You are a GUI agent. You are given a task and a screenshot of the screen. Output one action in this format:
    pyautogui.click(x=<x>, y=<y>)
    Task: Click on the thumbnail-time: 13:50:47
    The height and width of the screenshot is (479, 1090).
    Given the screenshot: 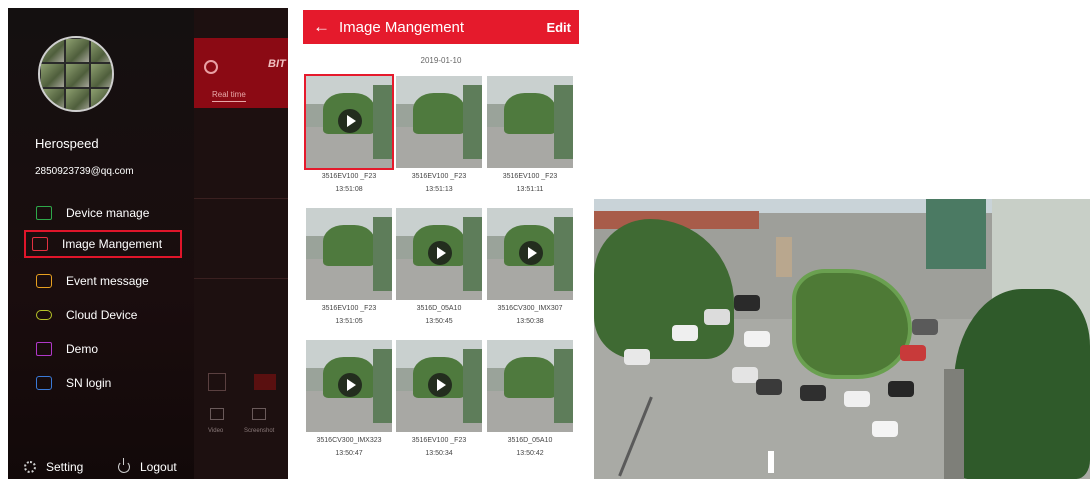 What is the action you would take?
    pyautogui.click(x=349, y=453)
    